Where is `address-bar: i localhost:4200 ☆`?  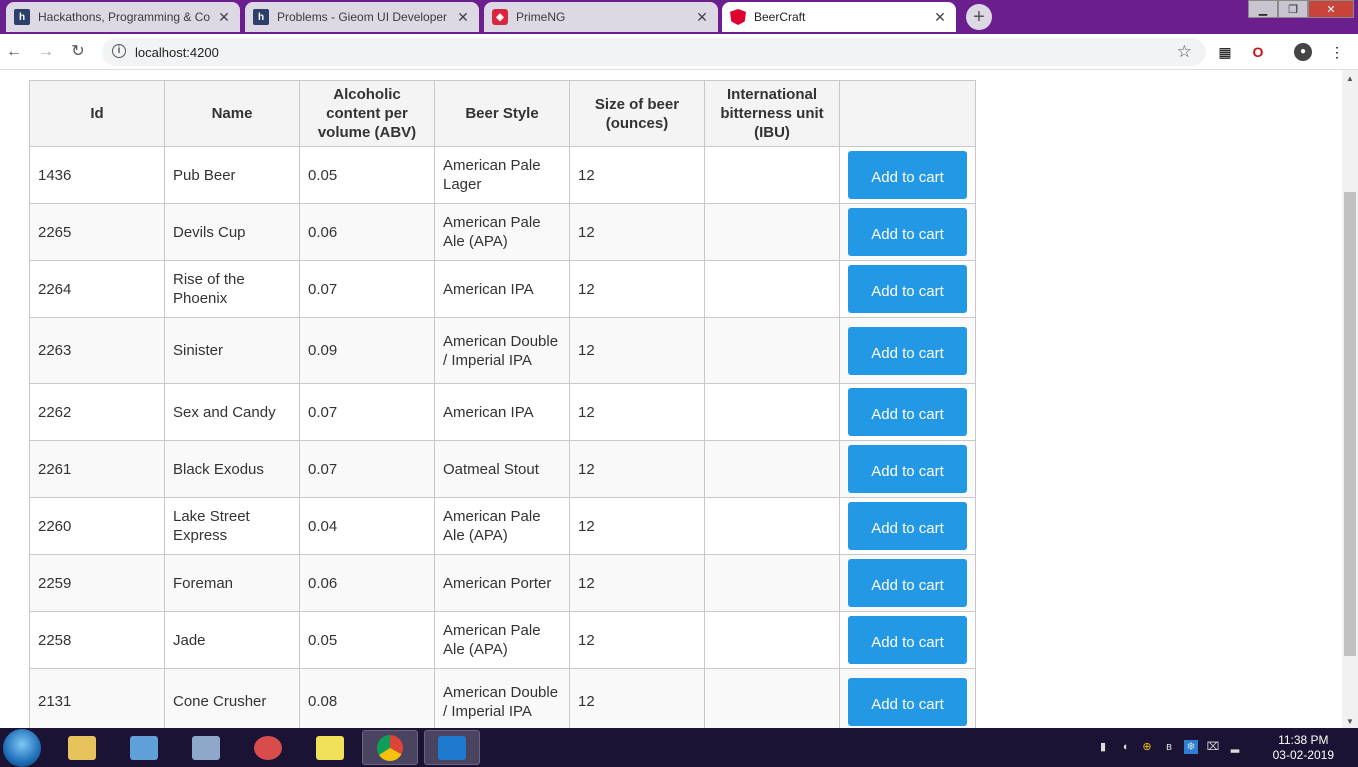
address-bar: i localhost:4200 ☆ is located at coordinates (654, 52).